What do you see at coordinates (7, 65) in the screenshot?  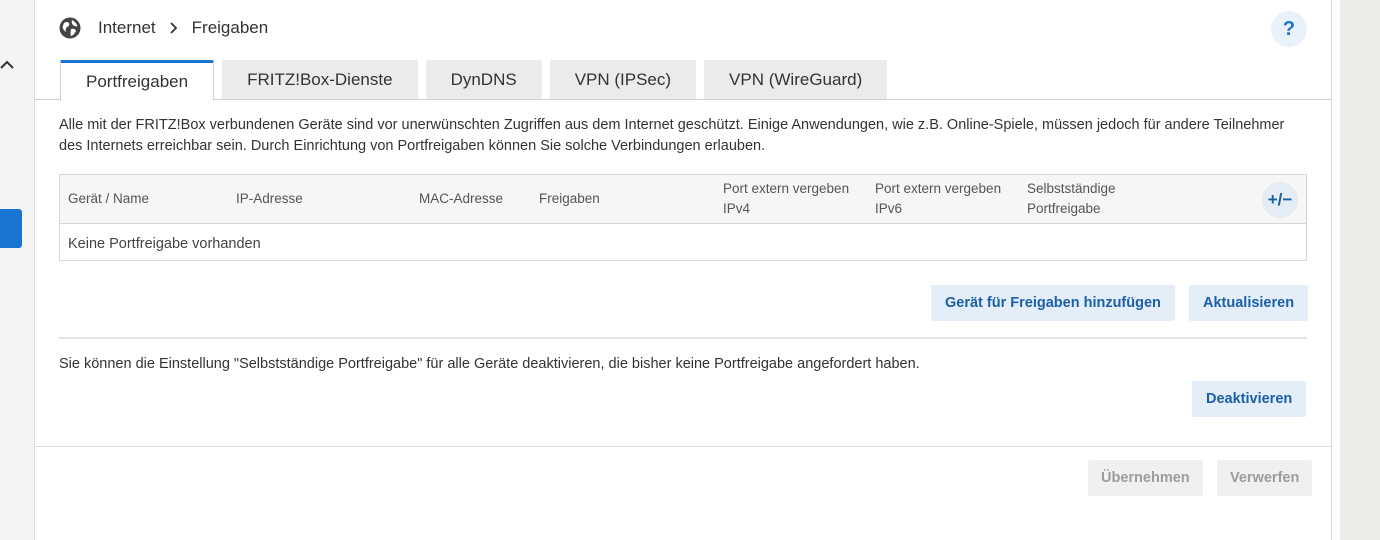 I see `chevron-up-icon` at bounding box center [7, 65].